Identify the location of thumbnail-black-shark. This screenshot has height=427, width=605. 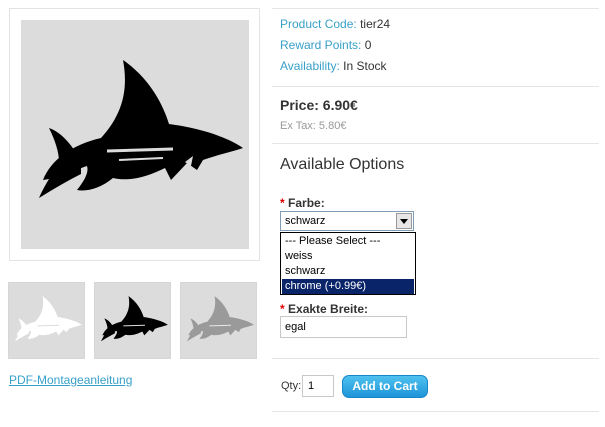
(132, 320).